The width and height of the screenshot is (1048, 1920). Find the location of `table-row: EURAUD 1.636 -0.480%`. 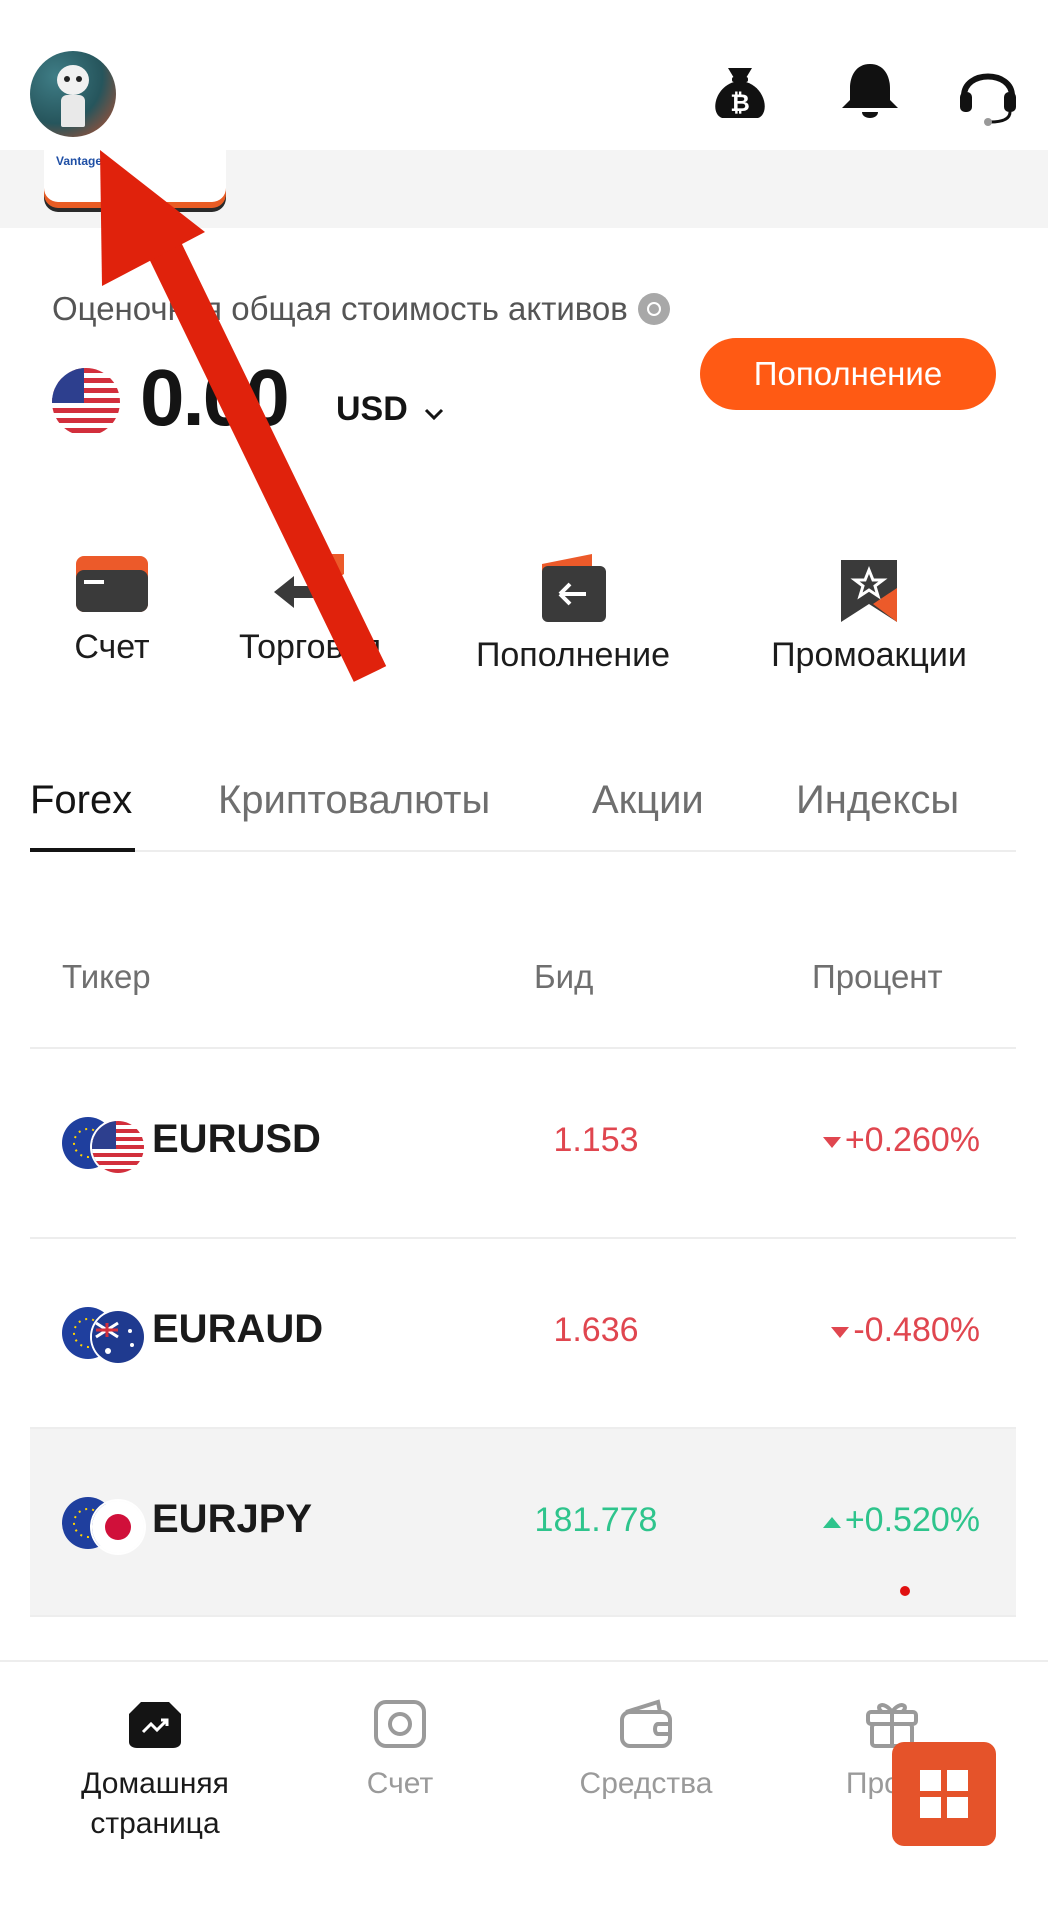

table-row: EURAUD 1.636 -0.480% is located at coordinates (523, 1333).